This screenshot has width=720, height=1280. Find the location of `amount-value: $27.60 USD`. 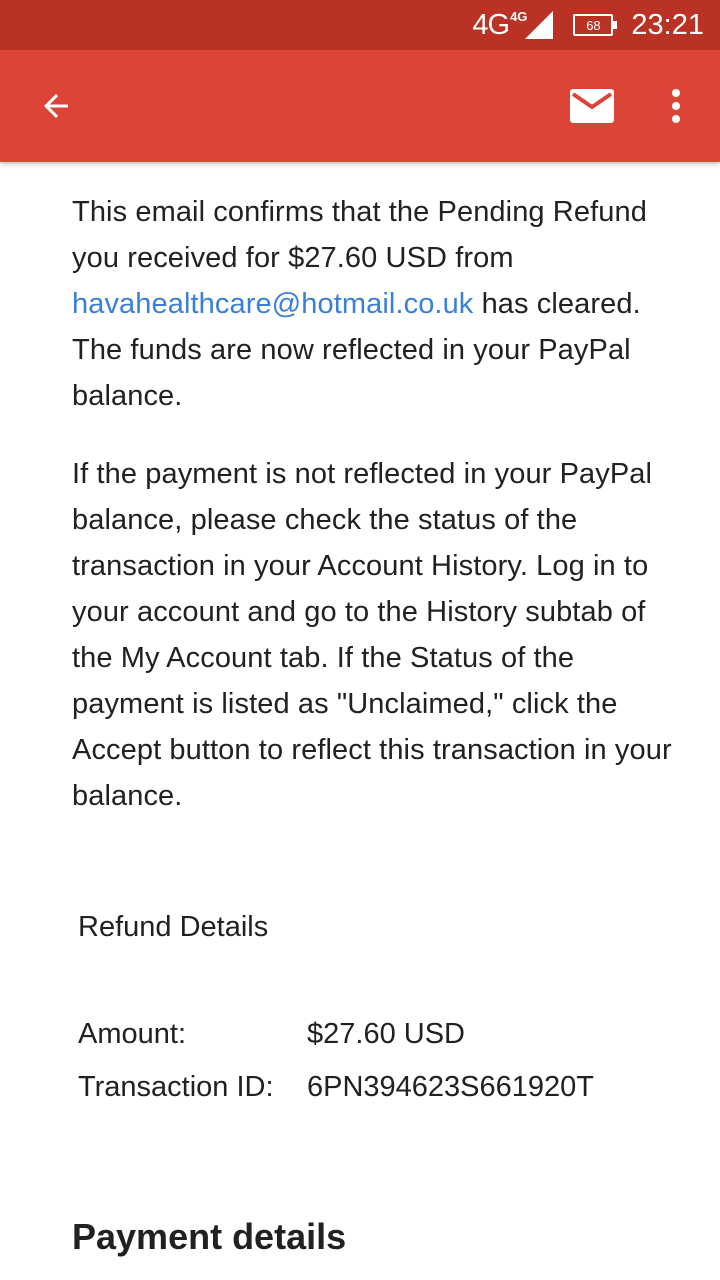

amount-value: $27.60 USD is located at coordinates (386, 1034).